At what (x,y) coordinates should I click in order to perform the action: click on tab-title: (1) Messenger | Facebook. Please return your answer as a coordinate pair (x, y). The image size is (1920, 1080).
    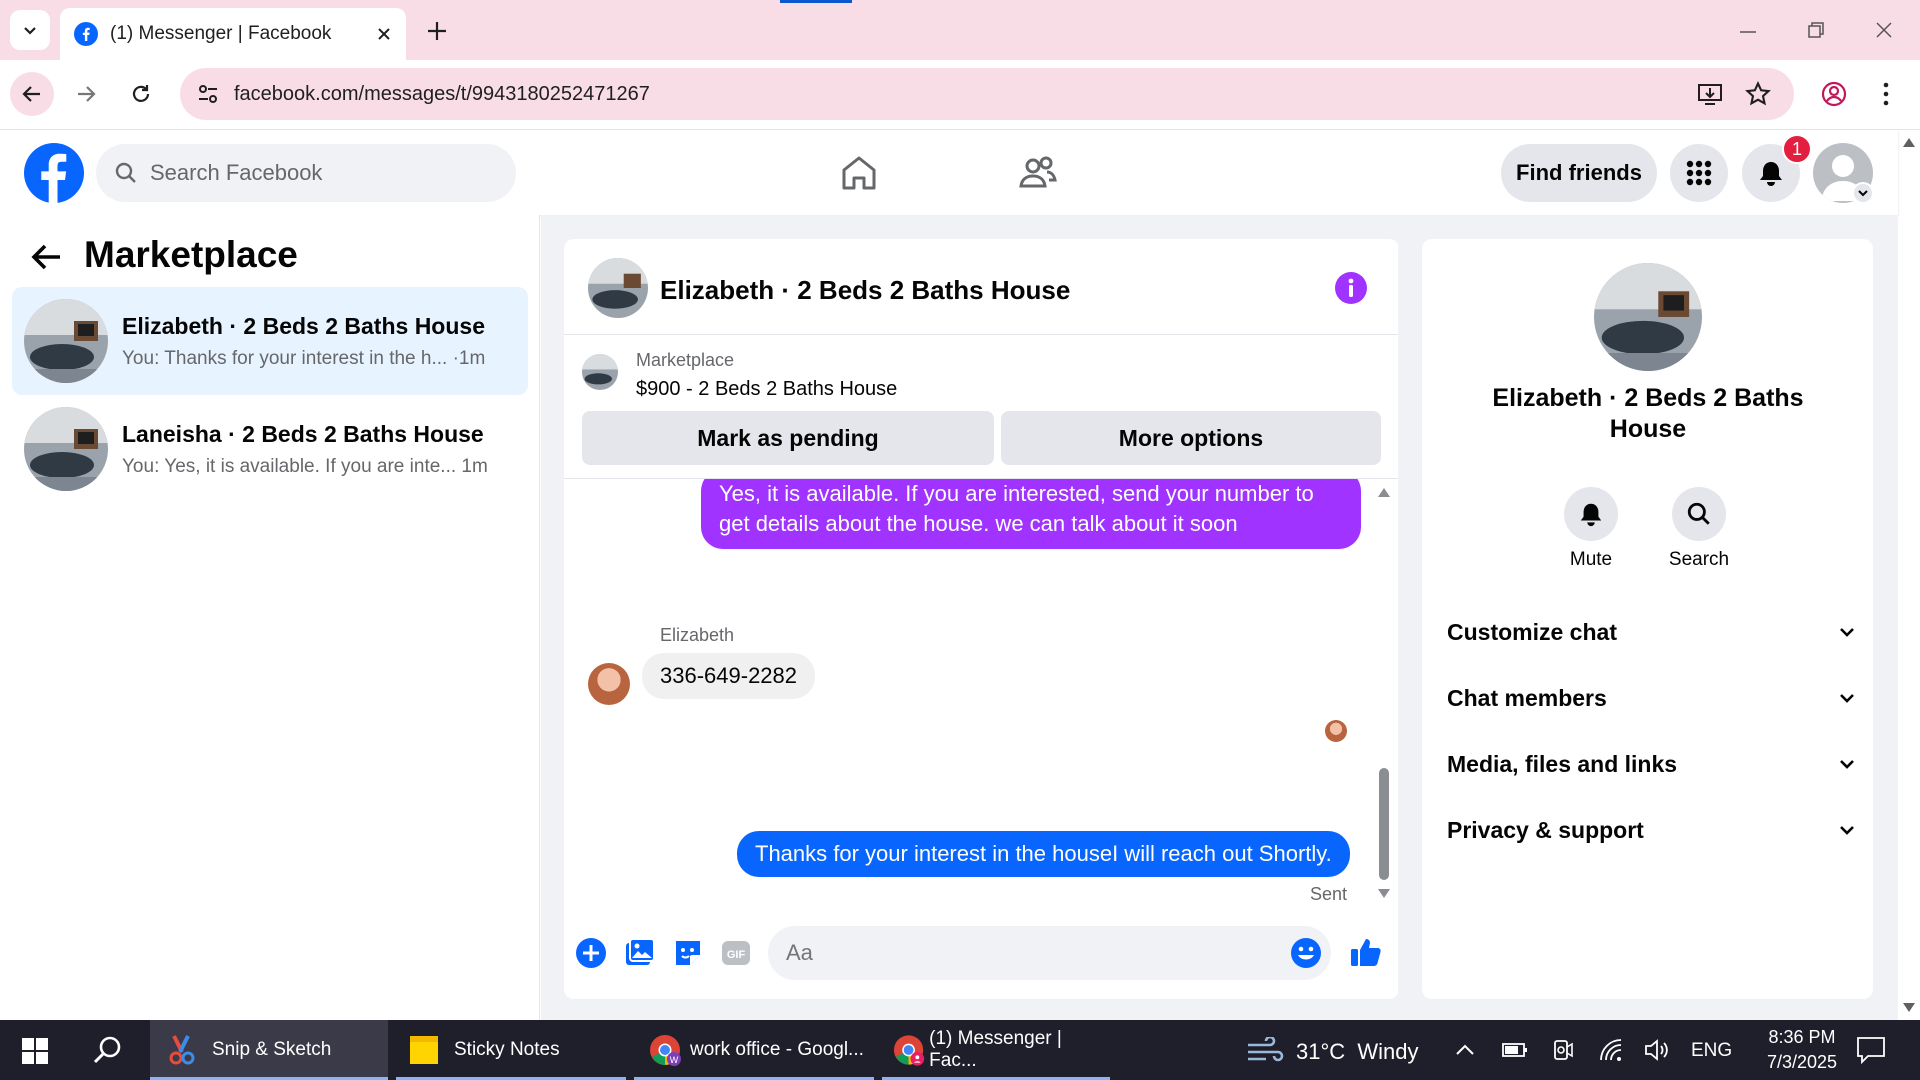
    Looking at the image, I should click on (221, 33).